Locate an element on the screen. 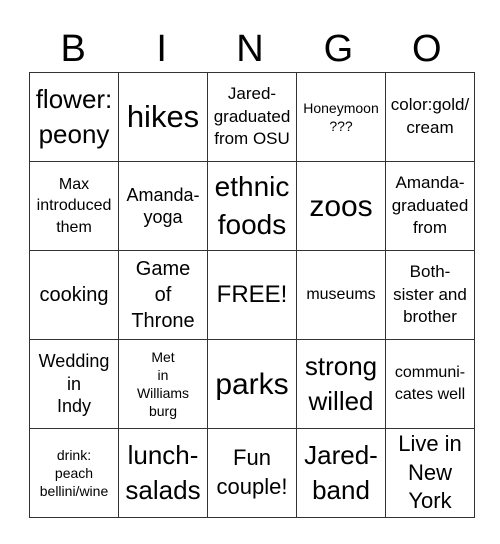  bingo-cell: Game of Throne is located at coordinates (163, 295).